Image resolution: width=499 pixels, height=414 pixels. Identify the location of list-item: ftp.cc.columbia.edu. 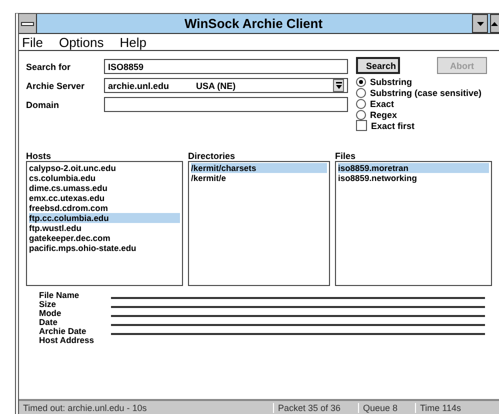
(104, 218).